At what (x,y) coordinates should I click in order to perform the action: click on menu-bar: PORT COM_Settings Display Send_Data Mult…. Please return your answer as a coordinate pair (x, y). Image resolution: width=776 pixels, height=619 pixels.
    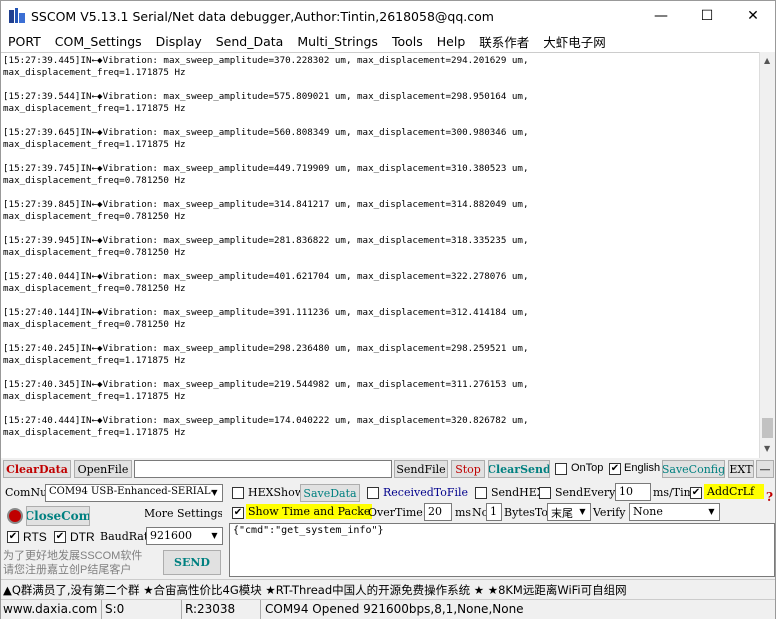
    Looking at the image, I should click on (388, 41).